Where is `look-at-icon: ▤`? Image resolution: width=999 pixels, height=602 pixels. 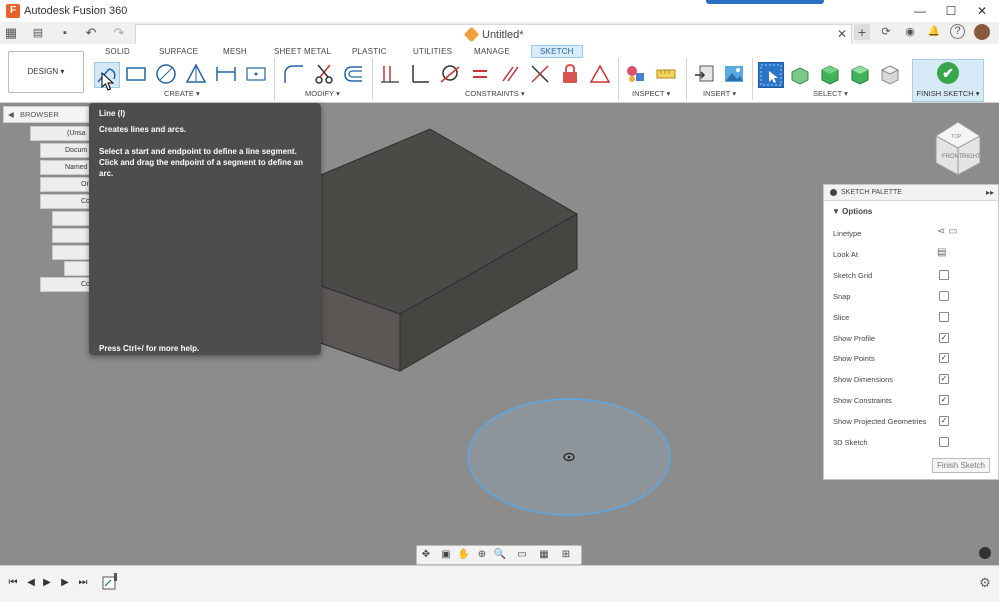
look-at-icon: ▤ is located at coordinates (941, 252).